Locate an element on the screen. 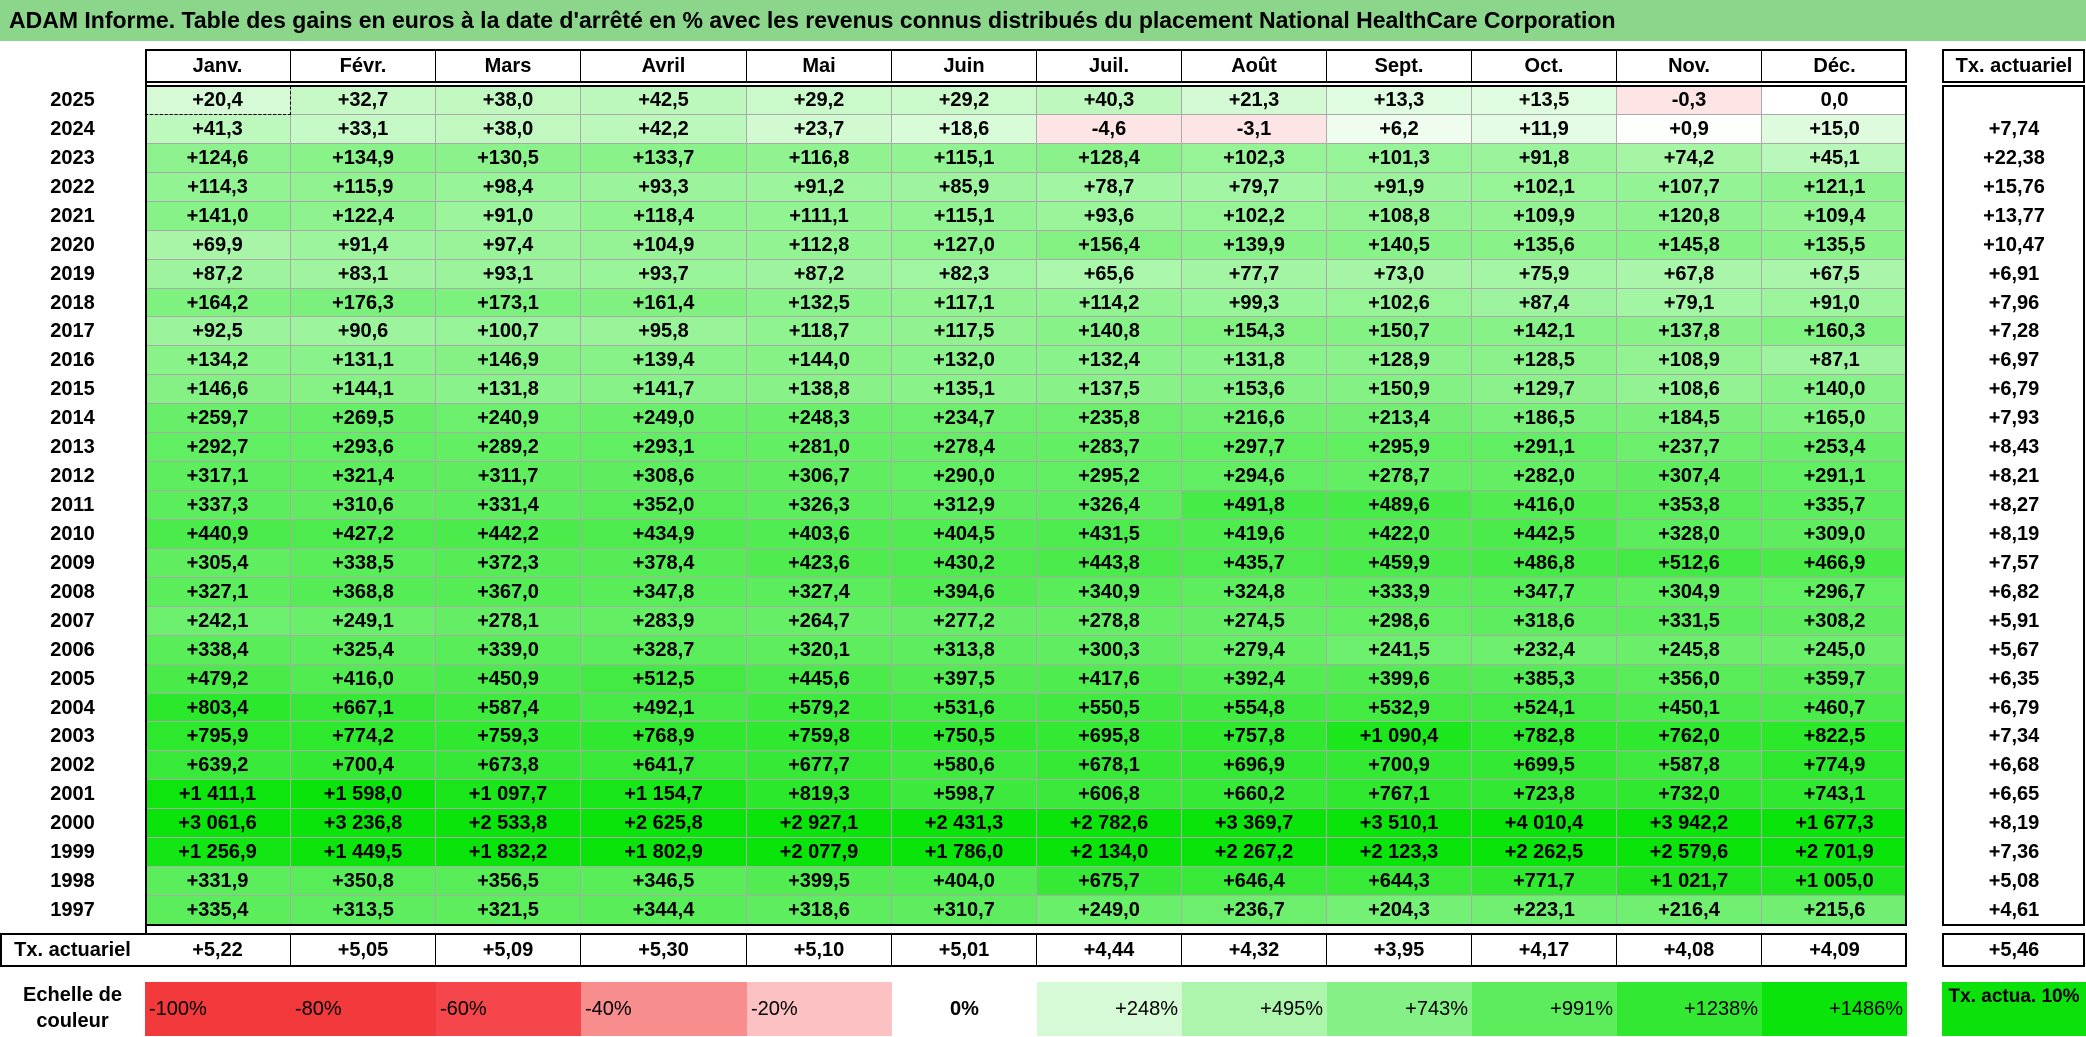  heatmap-cell: +42,2 is located at coordinates (664, 129).